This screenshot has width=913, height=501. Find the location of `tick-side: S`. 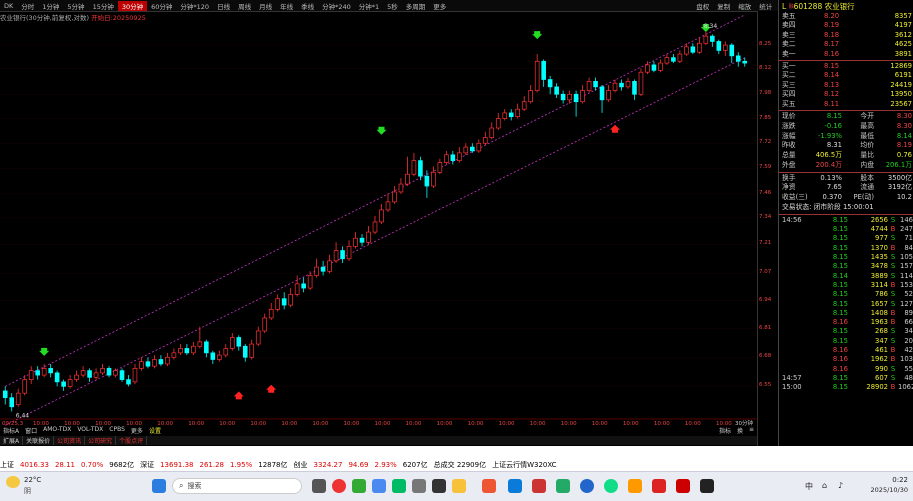

tick-side: S is located at coordinates (893, 294).